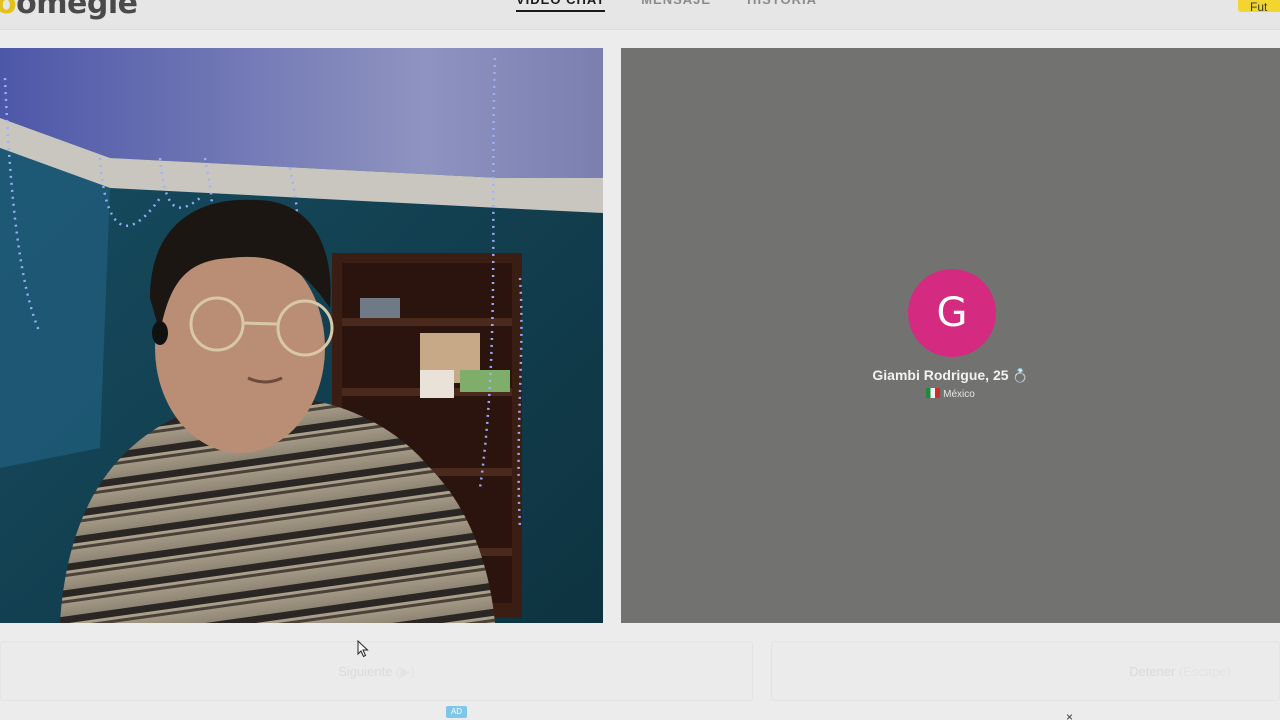 The image size is (1280, 720). What do you see at coordinates (1025, 671) in the screenshot?
I see `stop-button: Detener (Escape)` at bounding box center [1025, 671].